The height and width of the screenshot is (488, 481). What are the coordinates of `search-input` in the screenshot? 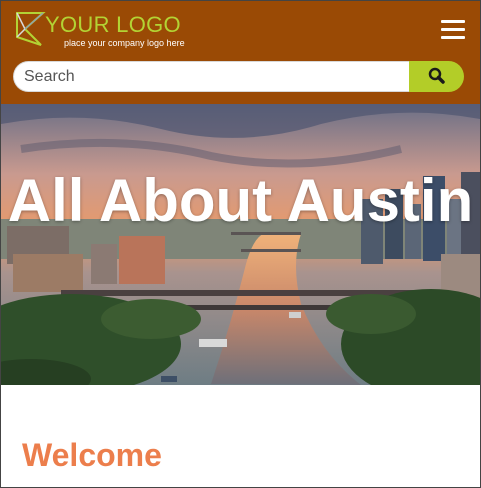 It's located at (211, 76).